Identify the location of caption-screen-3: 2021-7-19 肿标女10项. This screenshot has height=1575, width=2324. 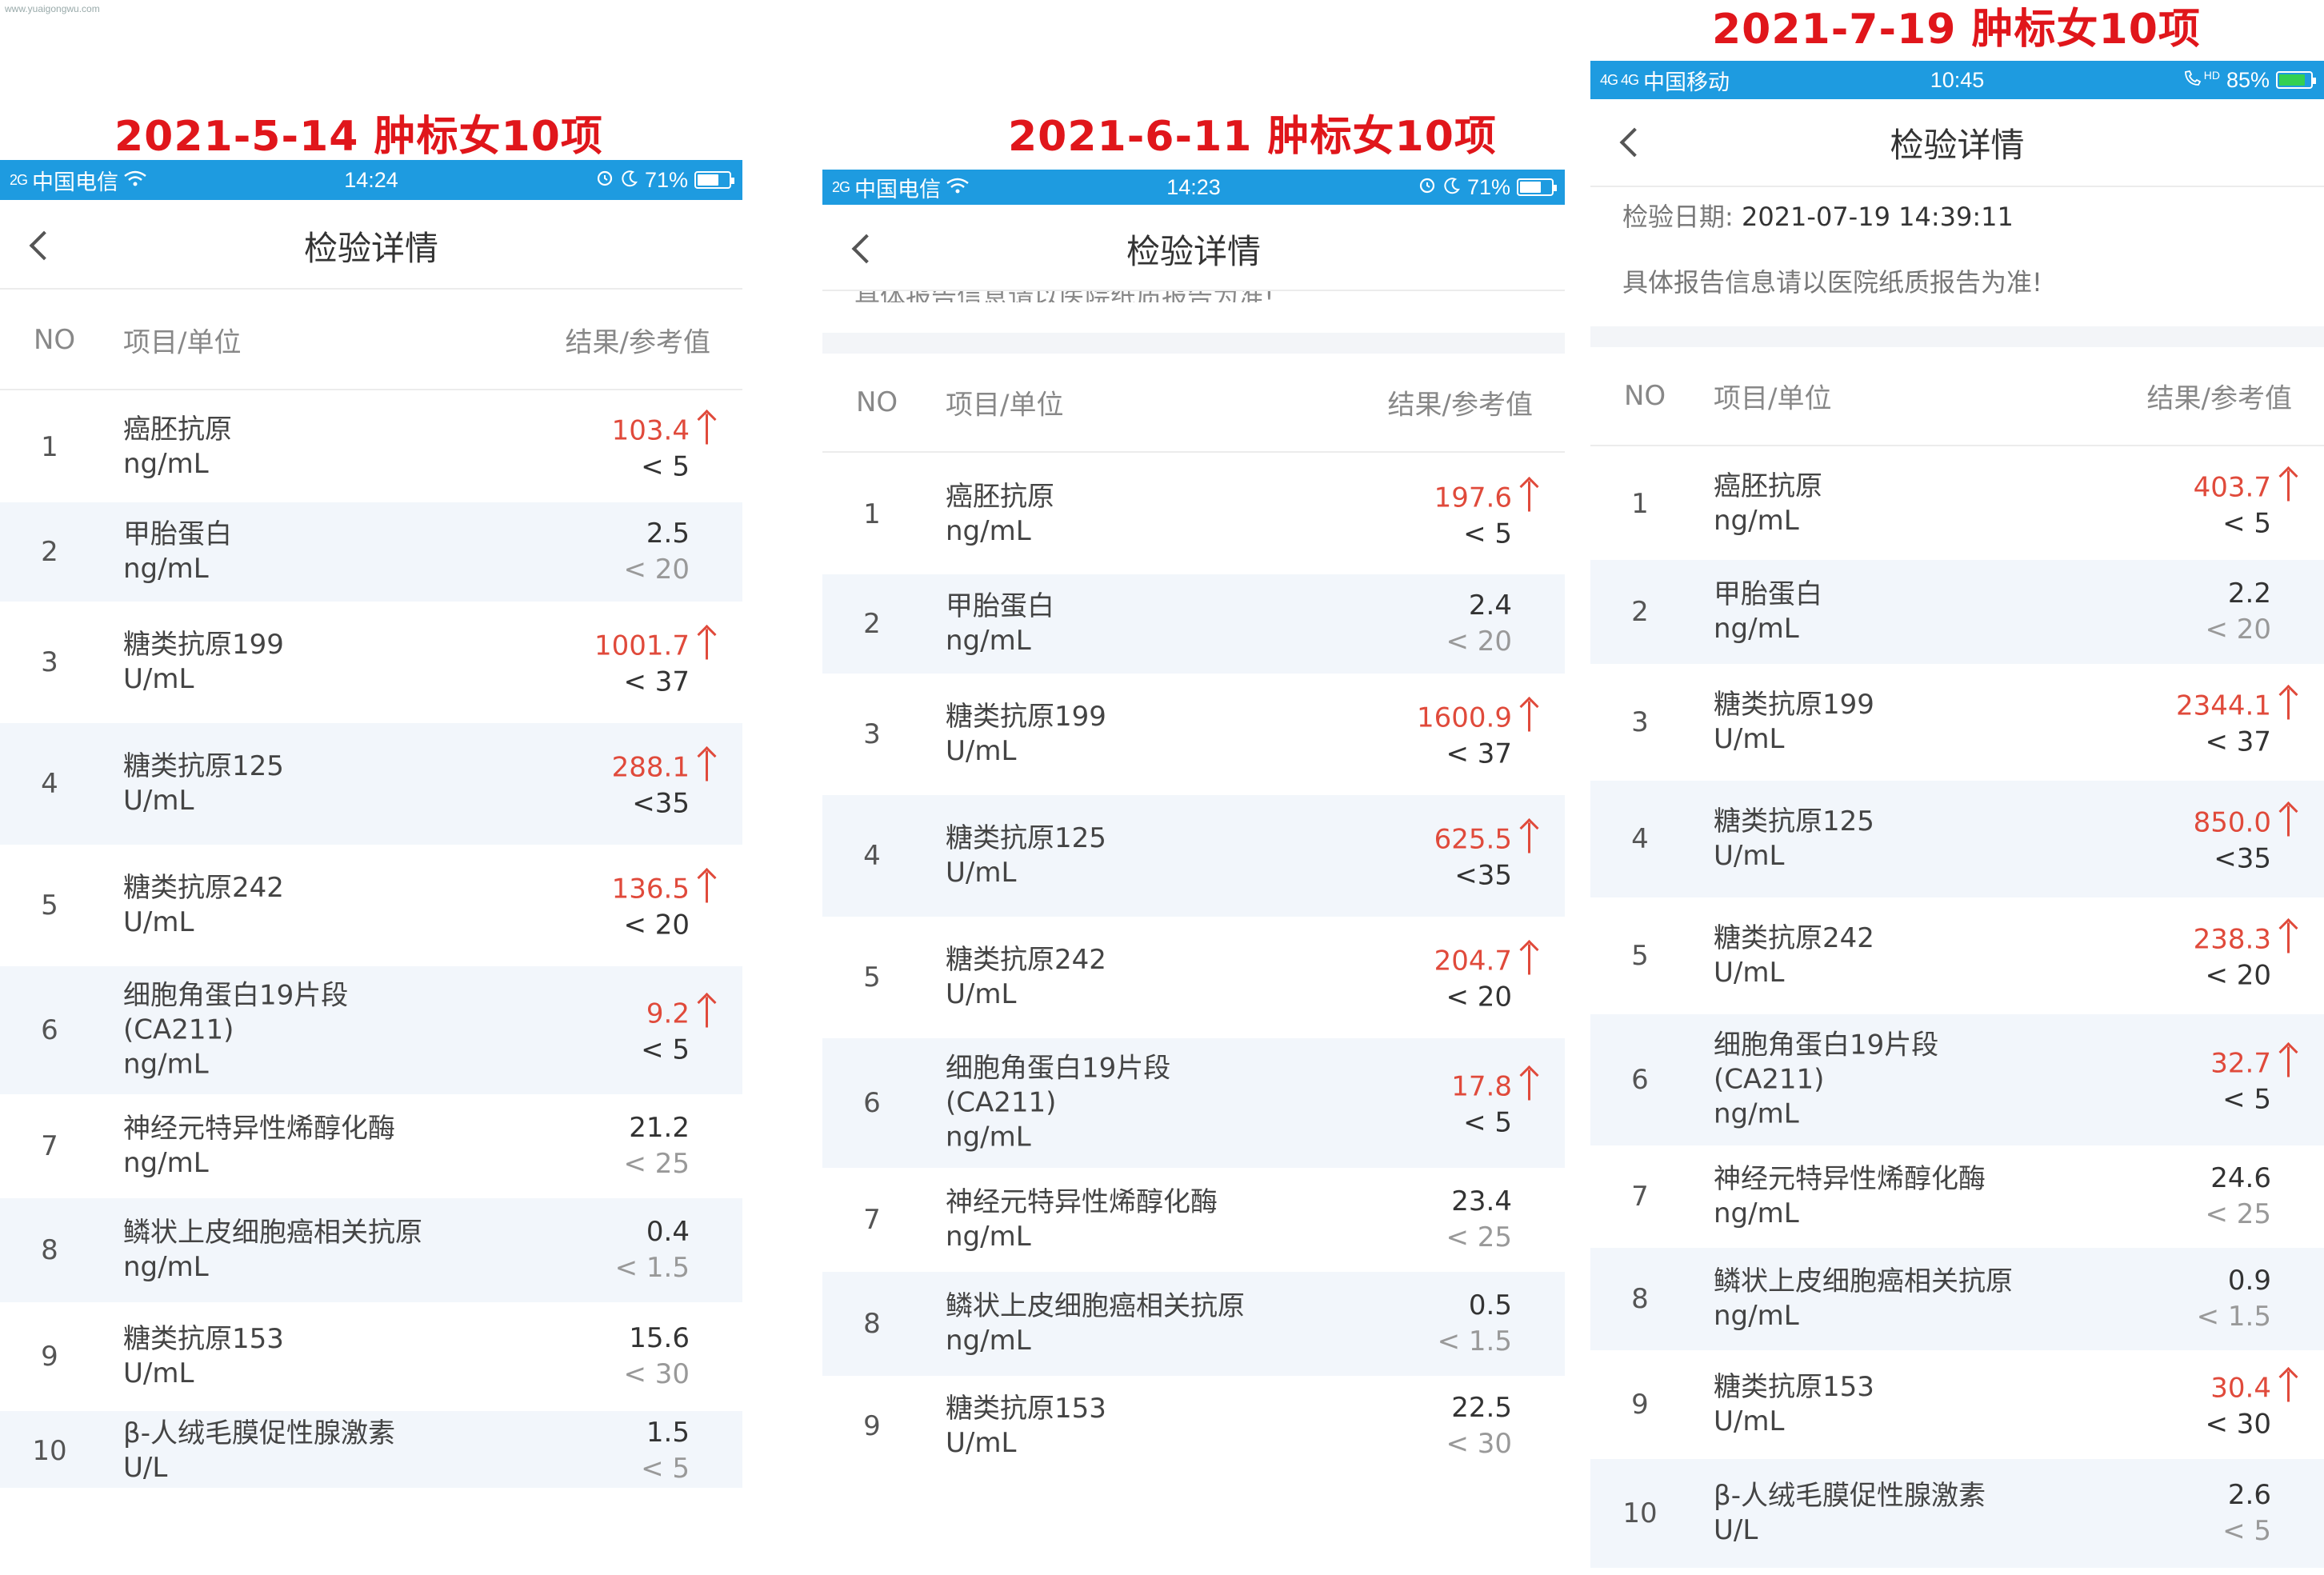
(1956, 30).